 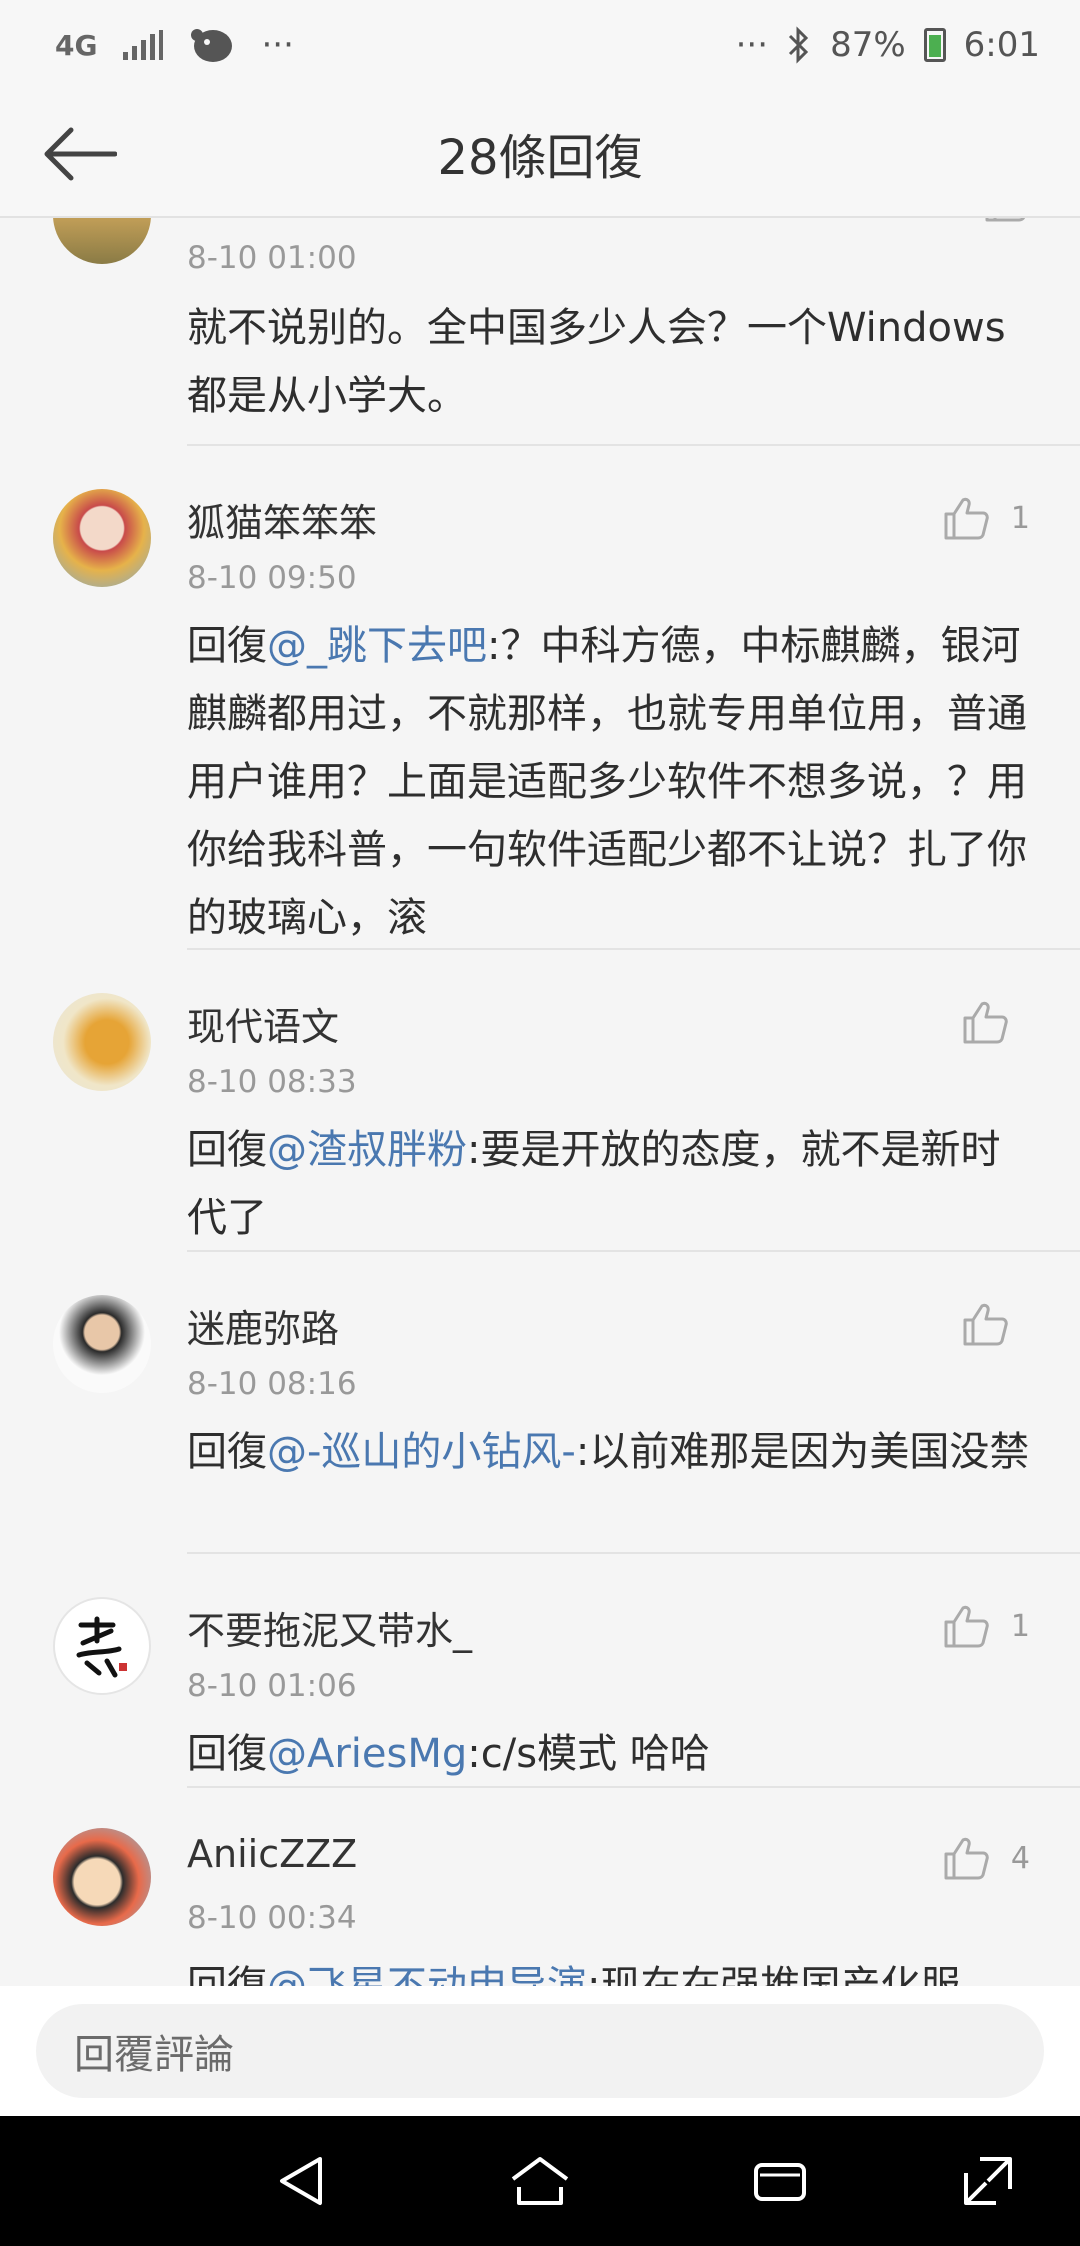 What do you see at coordinates (272, 258) in the screenshot?
I see `comment-time: 8-10 01:00` at bounding box center [272, 258].